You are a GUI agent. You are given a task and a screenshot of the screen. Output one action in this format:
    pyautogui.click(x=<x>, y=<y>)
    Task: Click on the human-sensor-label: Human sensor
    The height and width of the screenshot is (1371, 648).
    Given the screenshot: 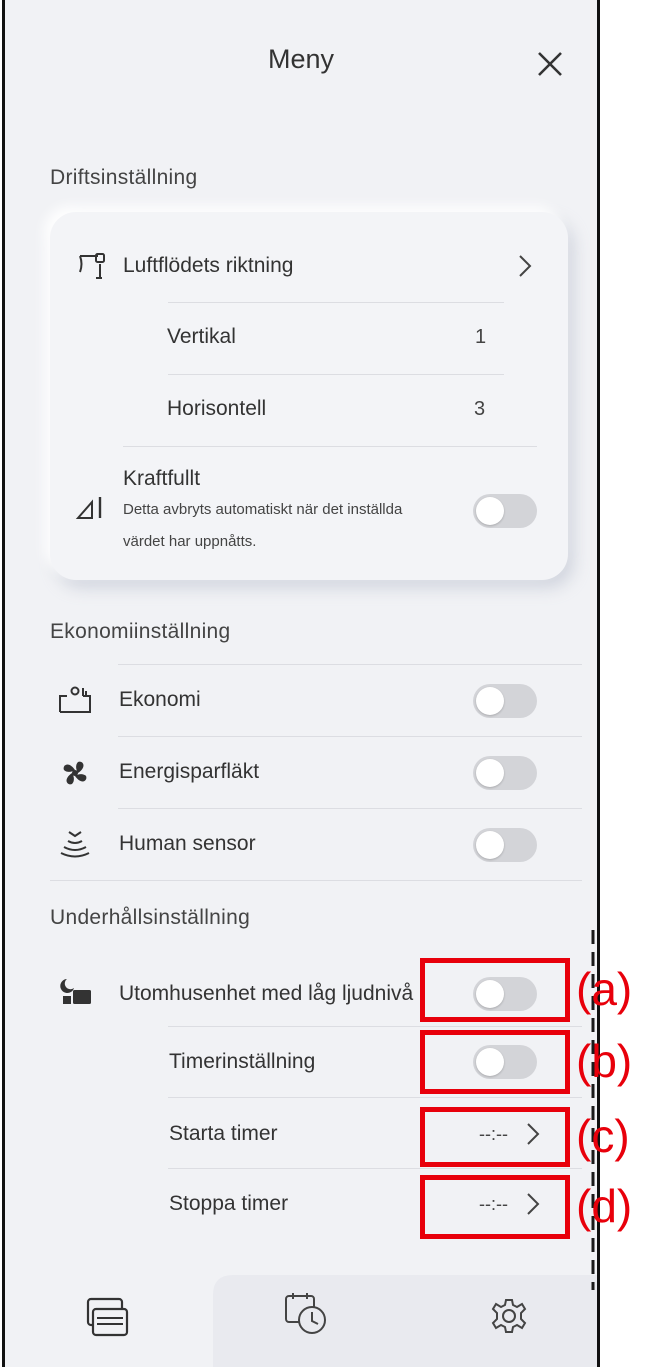 What is the action you would take?
    pyautogui.click(x=187, y=843)
    